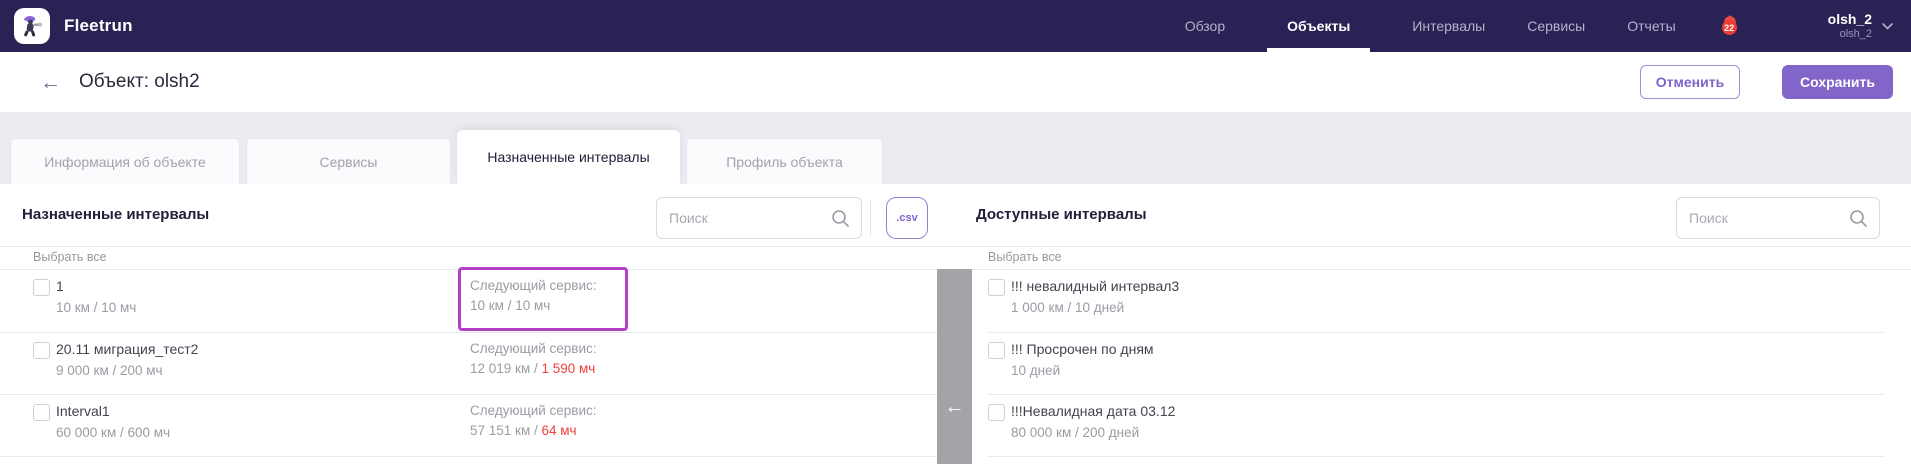 Image resolution: width=1911 pixels, height=464 pixels. I want to click on main-nav: Обзор Объекты Интервалы Сервисы Отчеты, so click(1430, 26).